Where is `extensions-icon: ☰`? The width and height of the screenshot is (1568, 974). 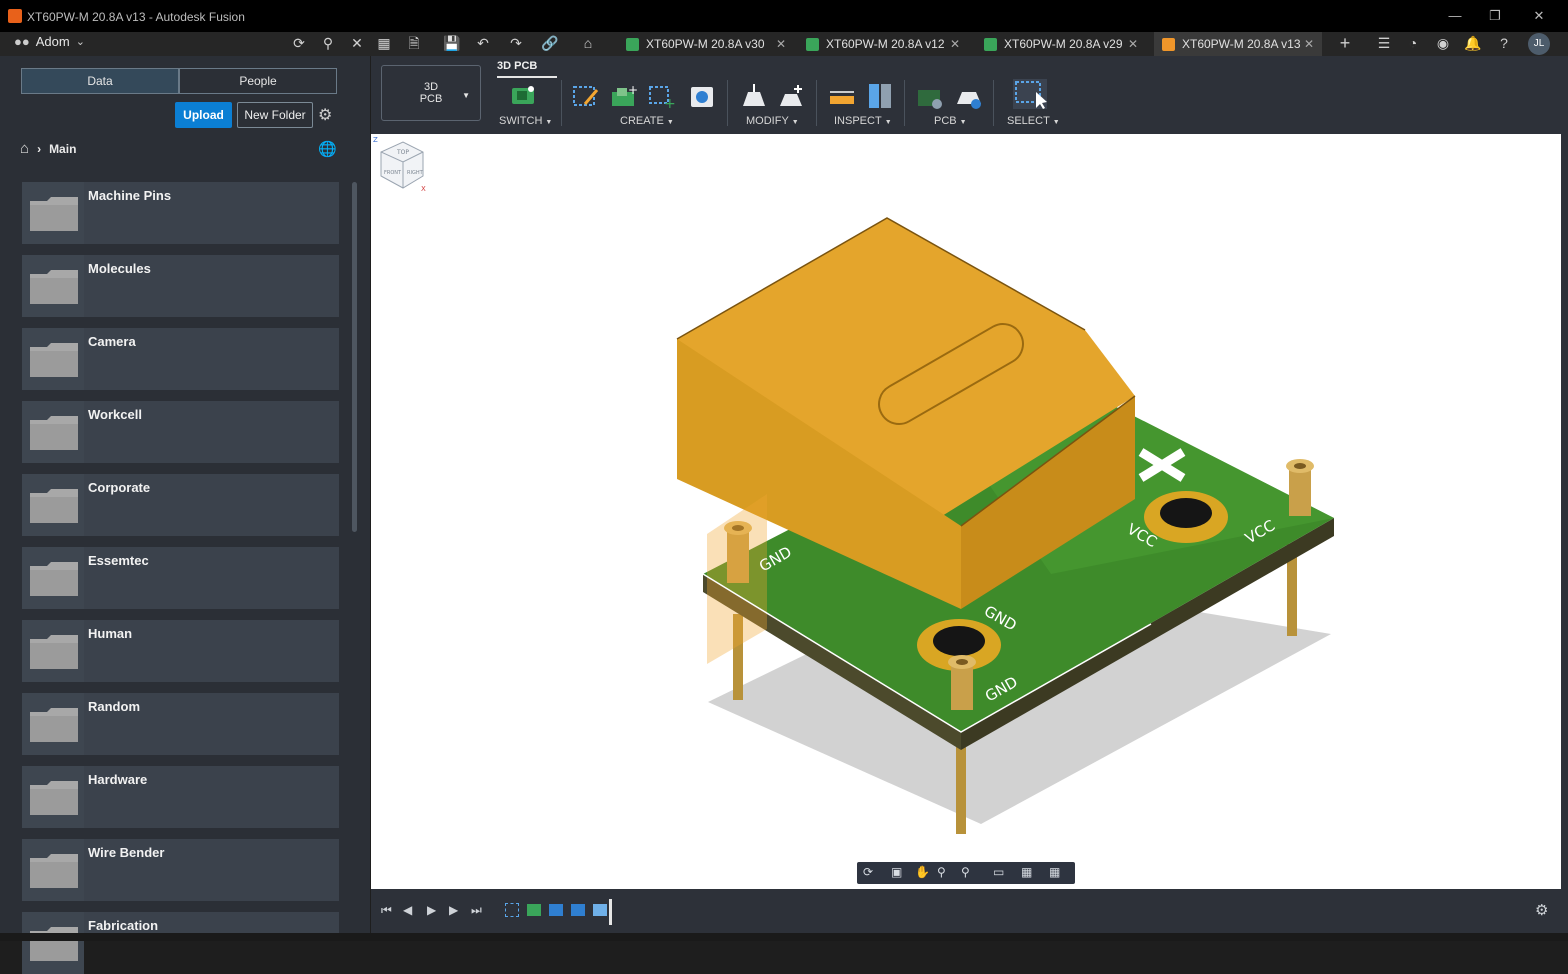 extensions-icon: ☰ is located at coordinates (1384, 43).